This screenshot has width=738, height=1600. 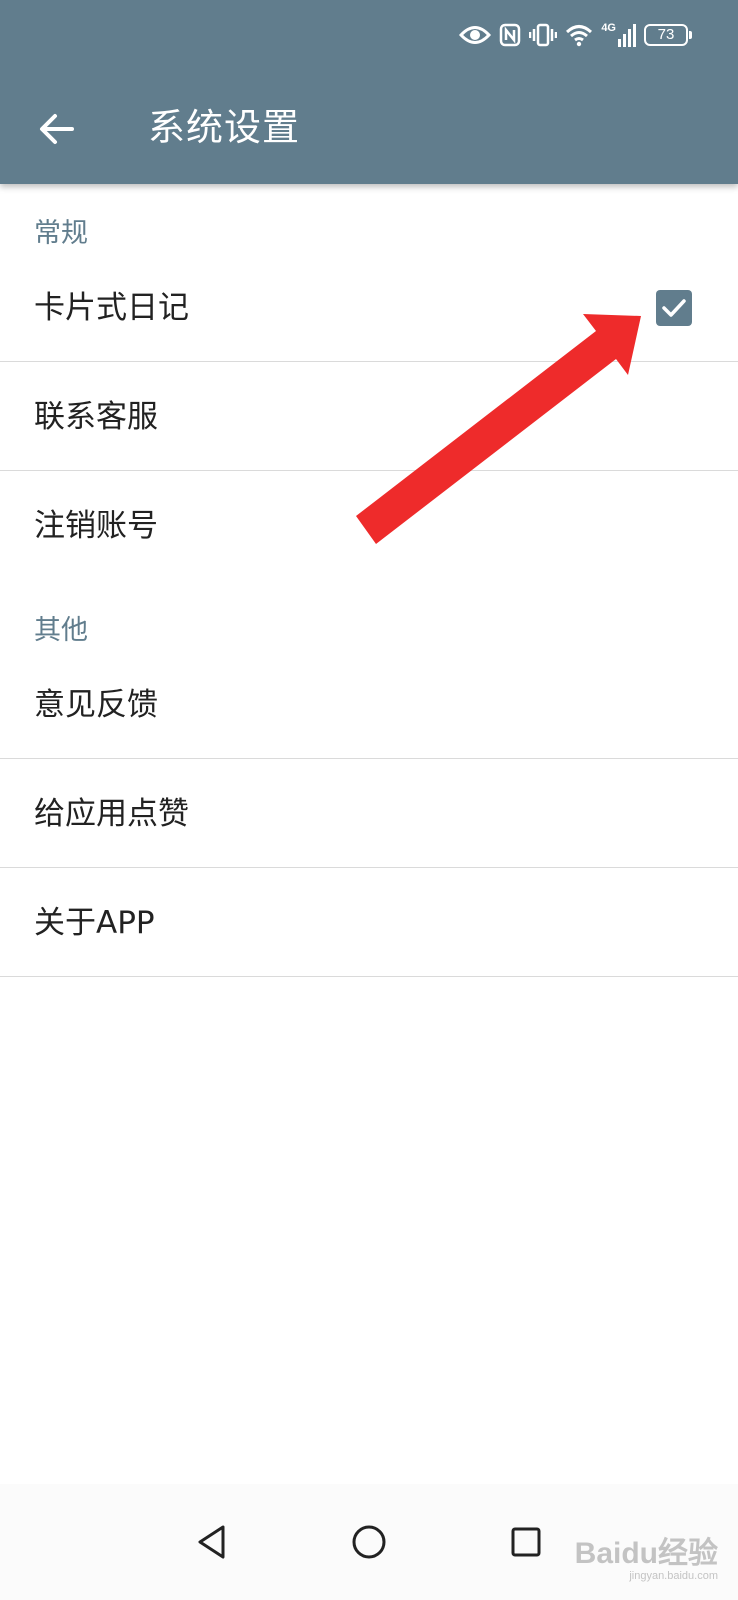 I want to click on status-bar: 4G 73, so click(x=575, y=35).